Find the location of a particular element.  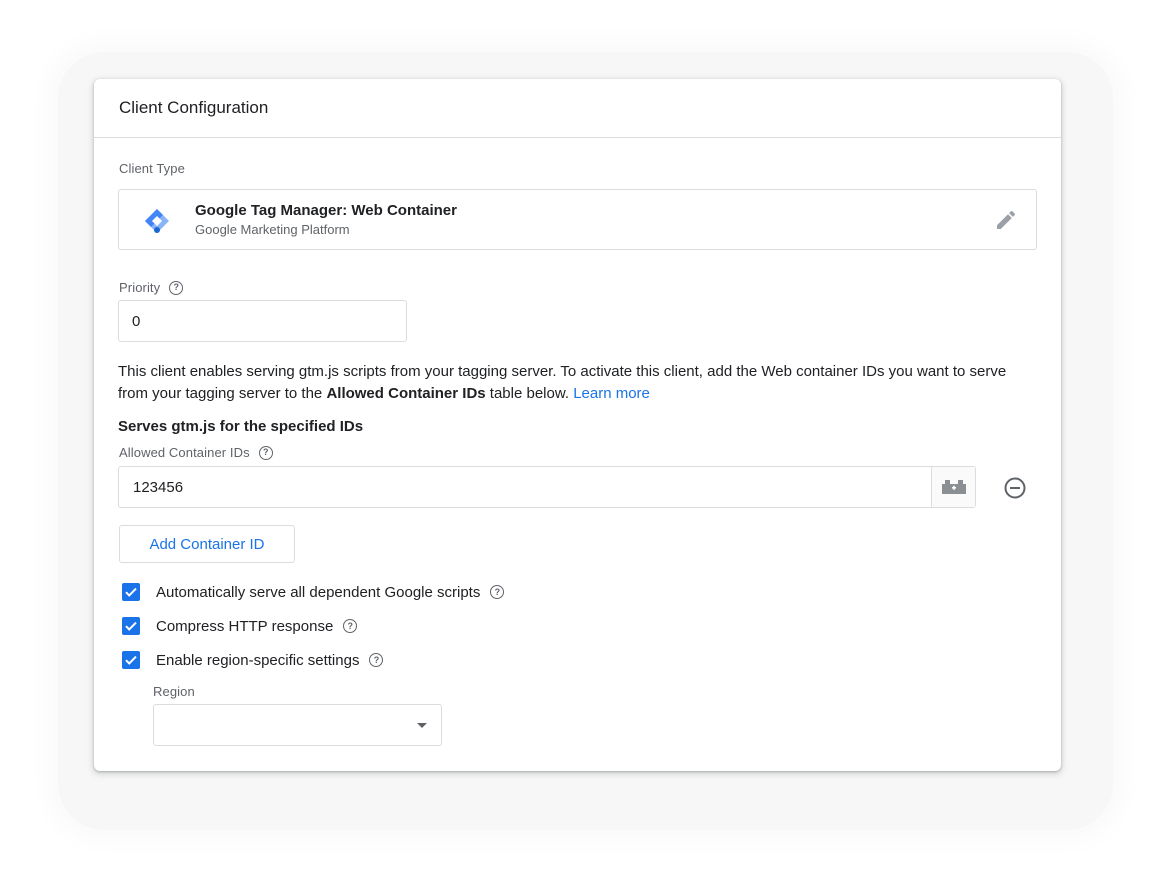

region-settings-label: Enable region-specific settings is located at coordinates (258, 660).